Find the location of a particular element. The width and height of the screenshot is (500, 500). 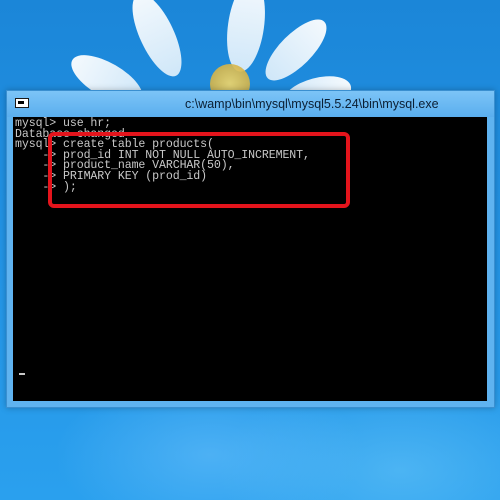

console-line: -> ); is located at coordinates (46, 187).